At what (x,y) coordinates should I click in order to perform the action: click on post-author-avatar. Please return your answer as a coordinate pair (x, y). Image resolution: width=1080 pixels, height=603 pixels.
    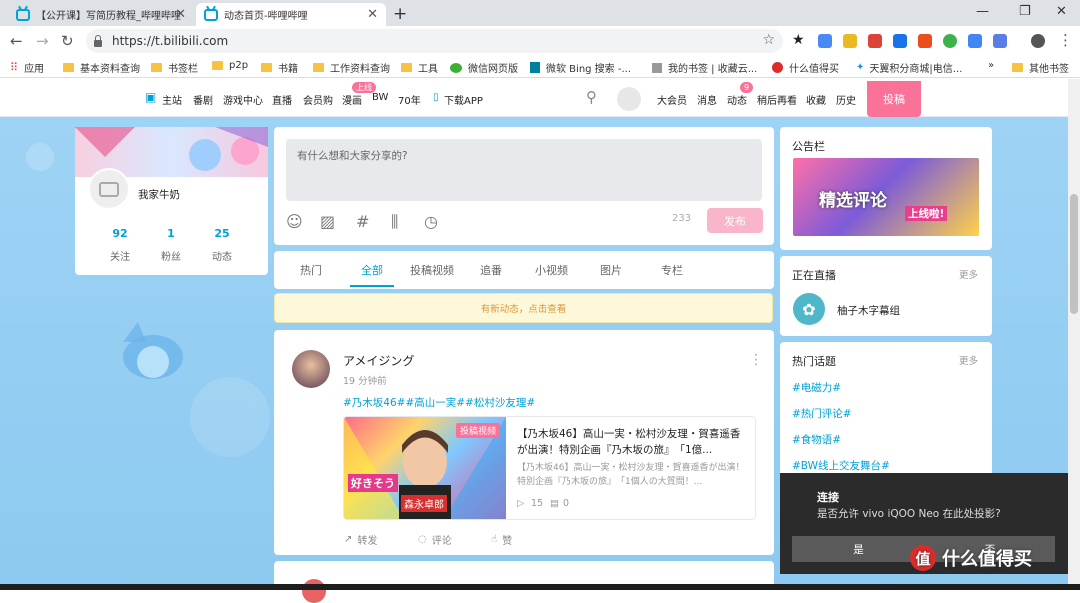
    Looking at the image, I should click on (311, 369).